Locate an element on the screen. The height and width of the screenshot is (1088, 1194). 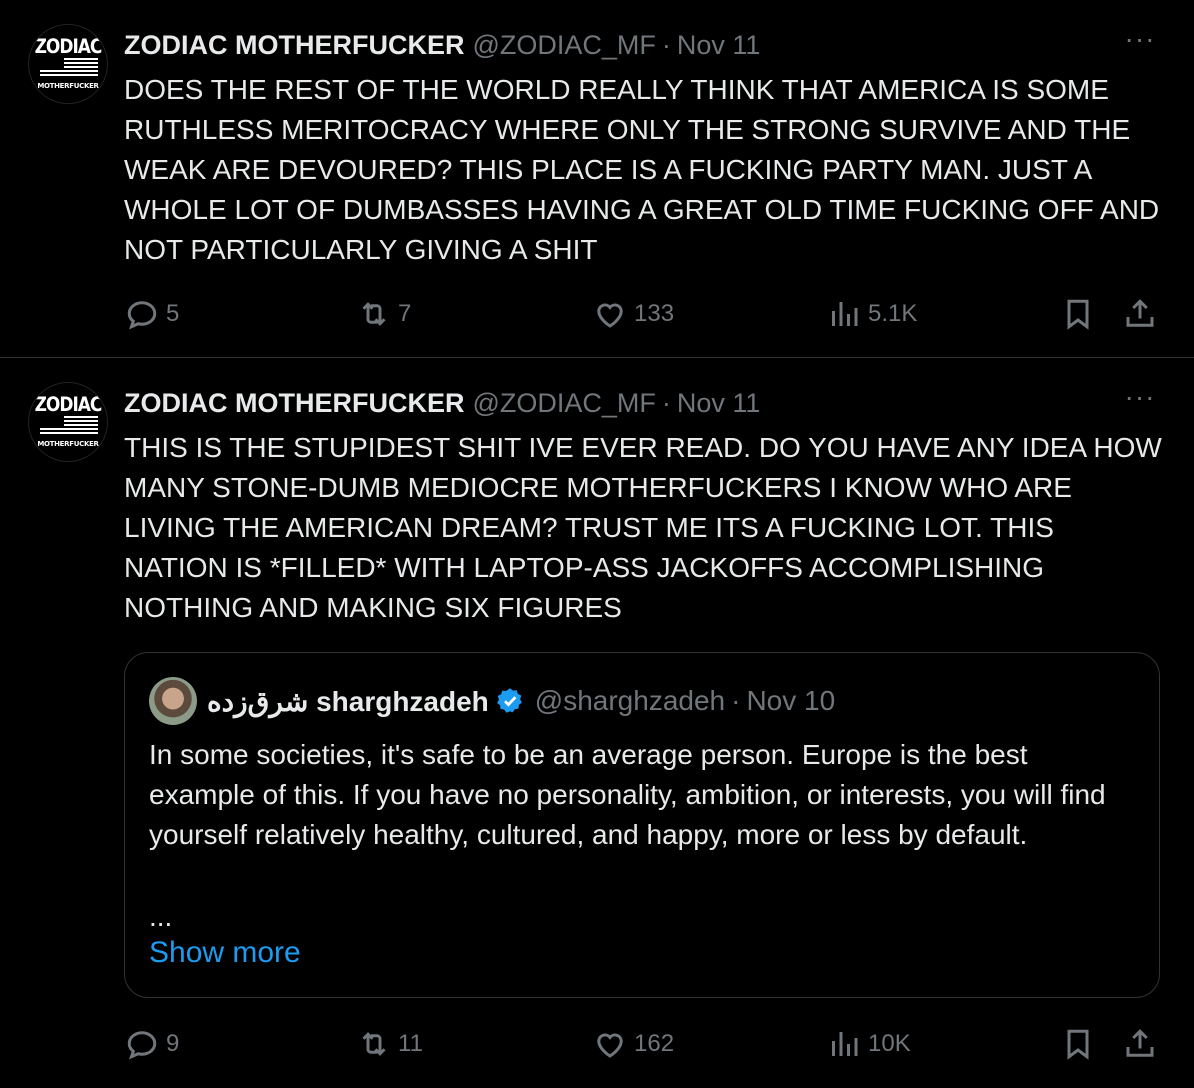
repost-button: 11 is located at coordinates (389, 1044).